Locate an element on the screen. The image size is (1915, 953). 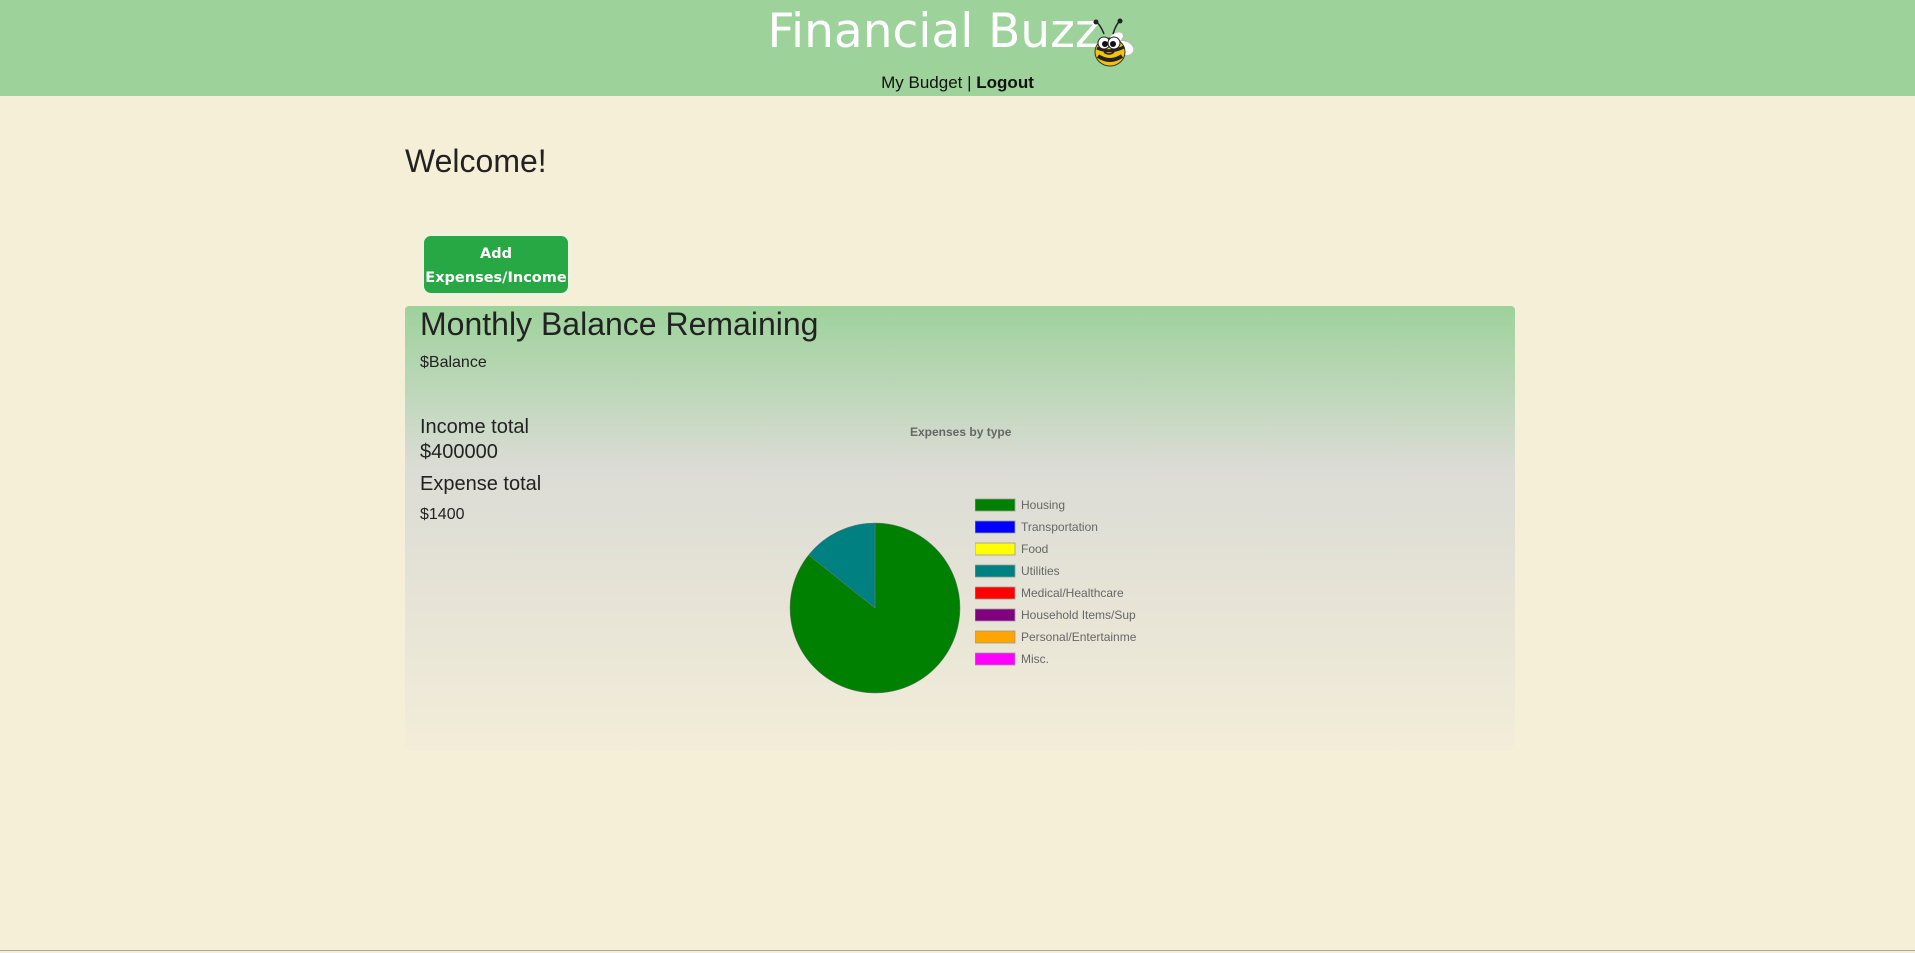
nav-my-budget-link: My Budget is located at coordinates (921, 82).